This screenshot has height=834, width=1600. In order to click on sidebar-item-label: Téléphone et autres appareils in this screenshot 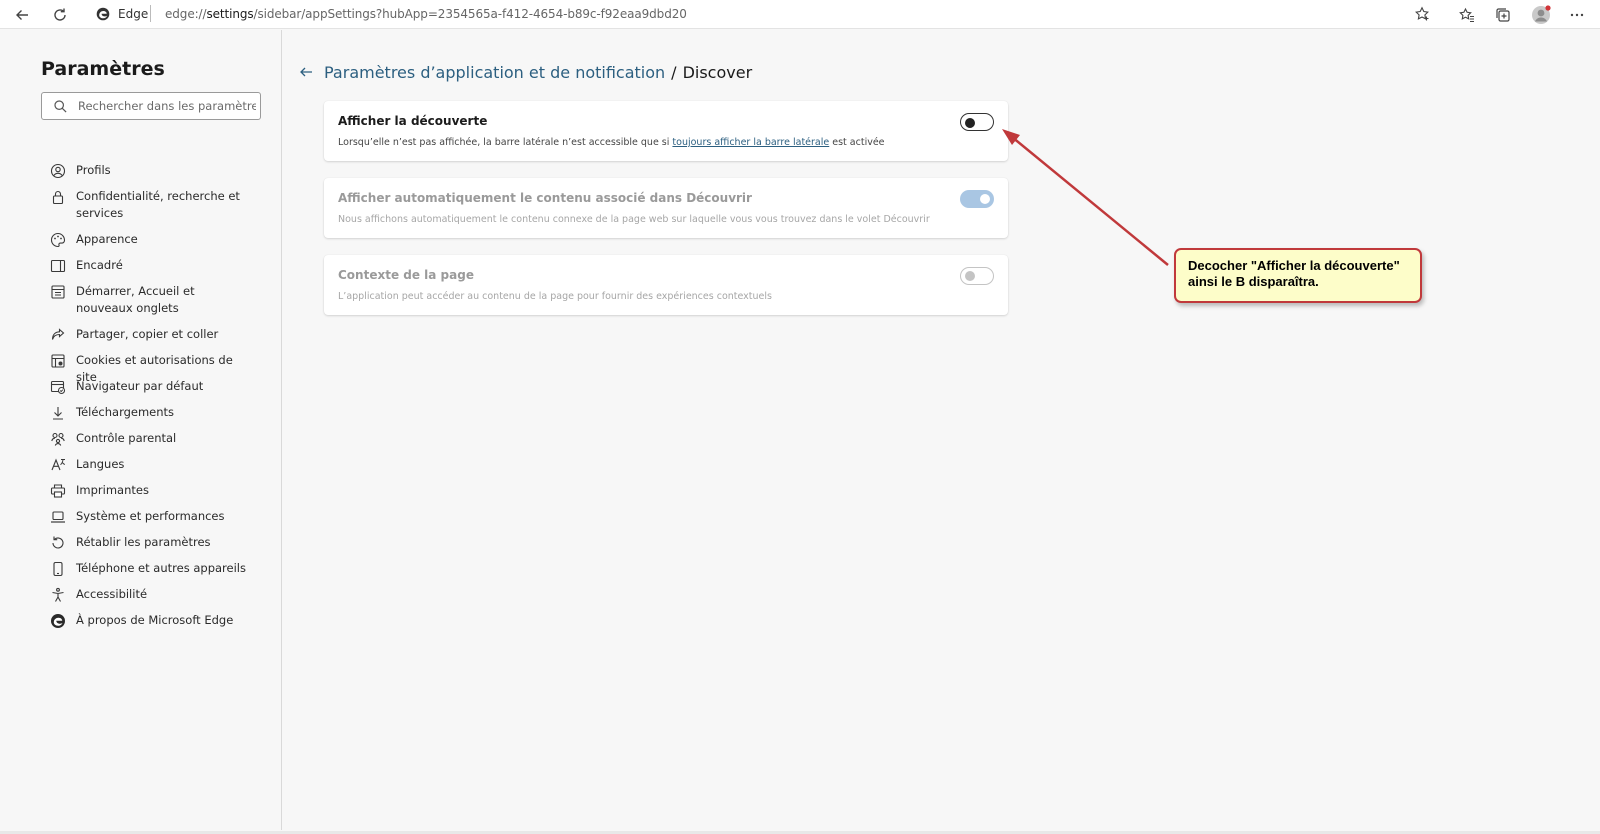, I will do `click(161, 568)`.